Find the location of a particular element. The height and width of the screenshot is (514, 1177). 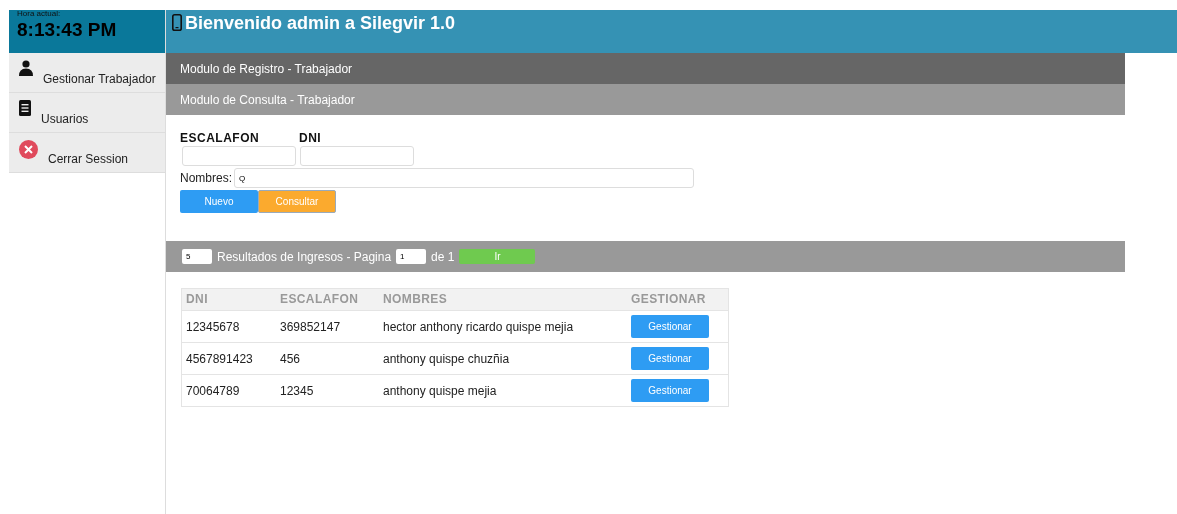

table-cell: 12345 is located at coordinates (327, 390).